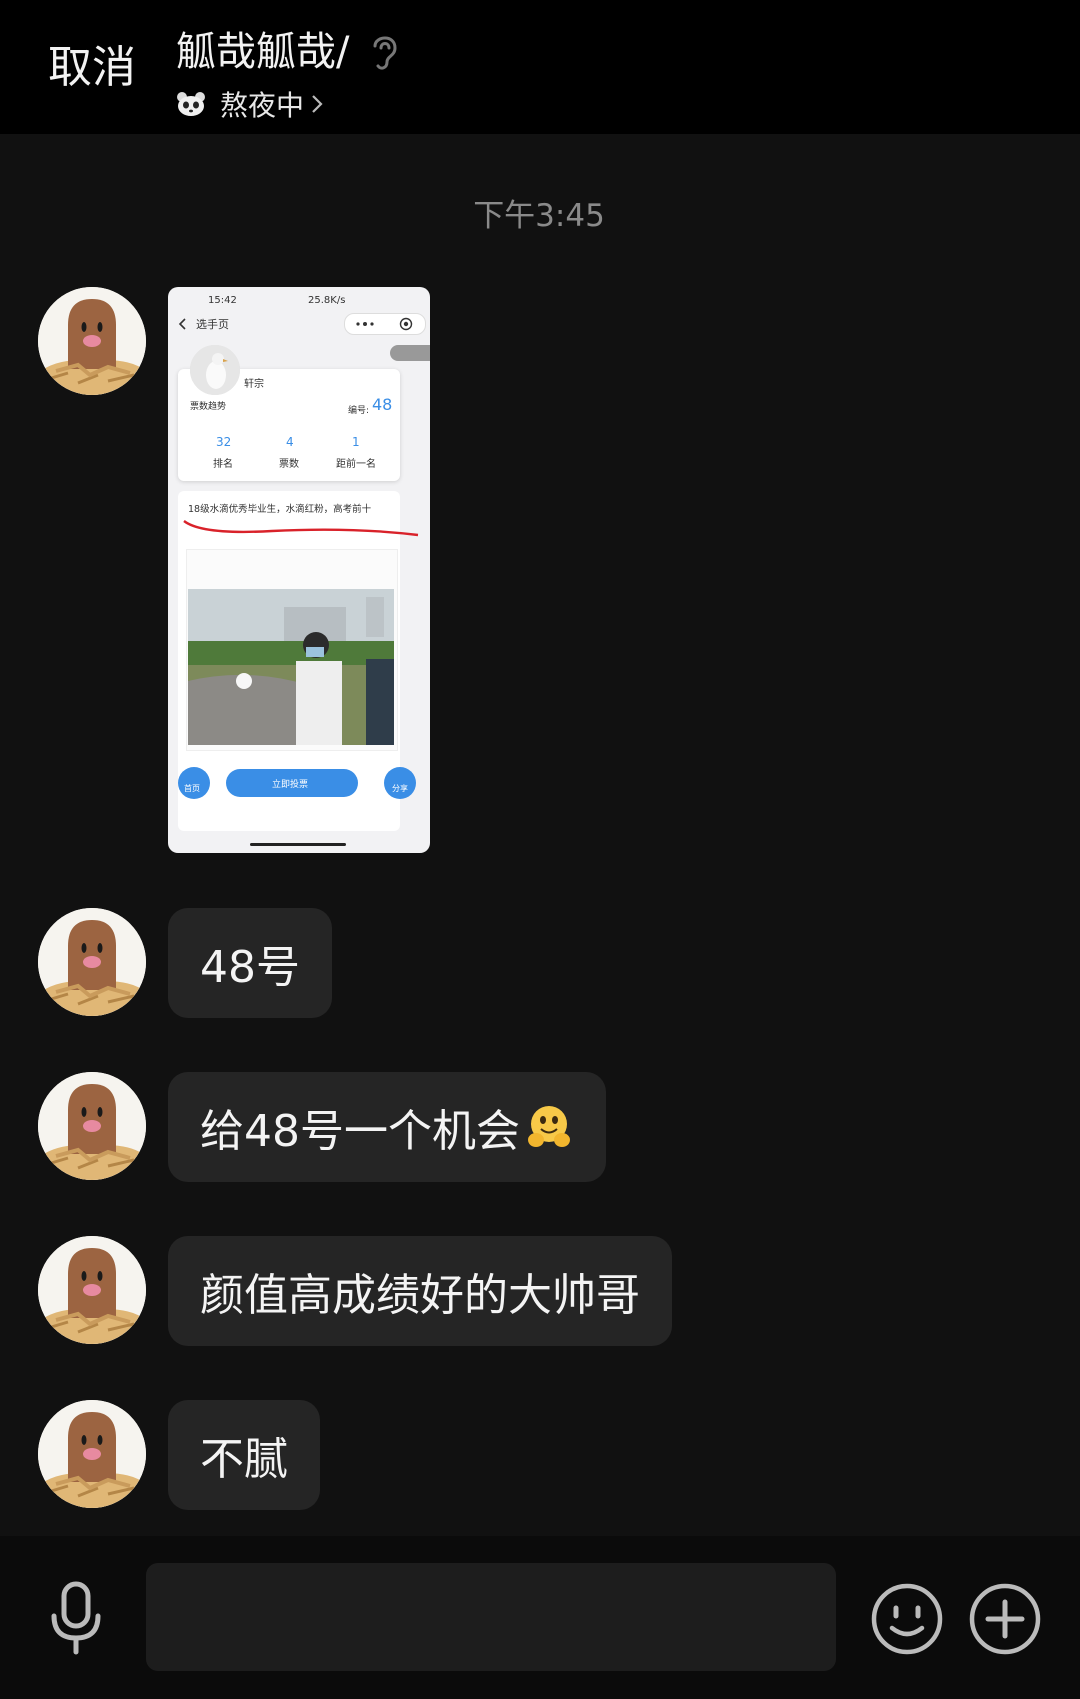 Image resolution: width=1080 pixels, height=1699 pixels. What do you see at coordinates (222, 300) in the screenshot?
I see `screenshot-status-time: 15:42` at bounding box center [222, 300].